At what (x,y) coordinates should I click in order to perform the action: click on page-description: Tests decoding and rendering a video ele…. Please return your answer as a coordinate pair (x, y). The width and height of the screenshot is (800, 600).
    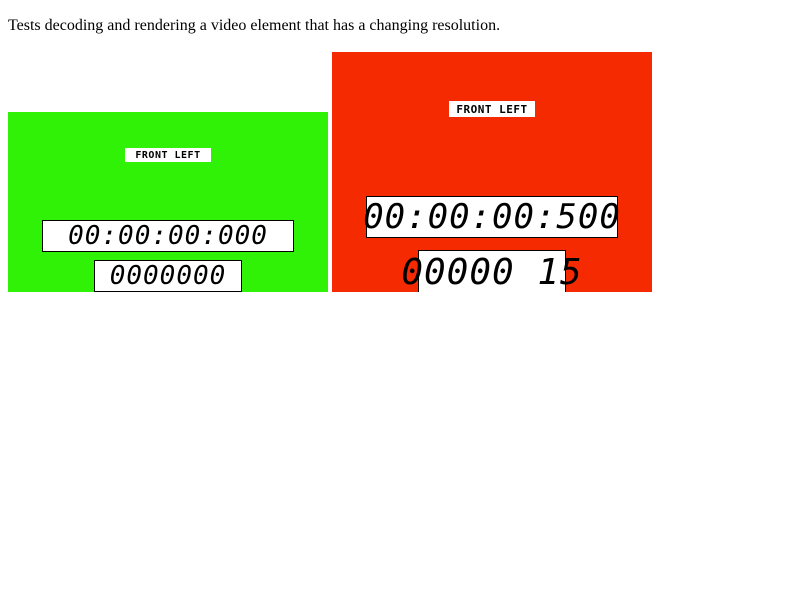
    Looking at the image, I should click on (254, 25).